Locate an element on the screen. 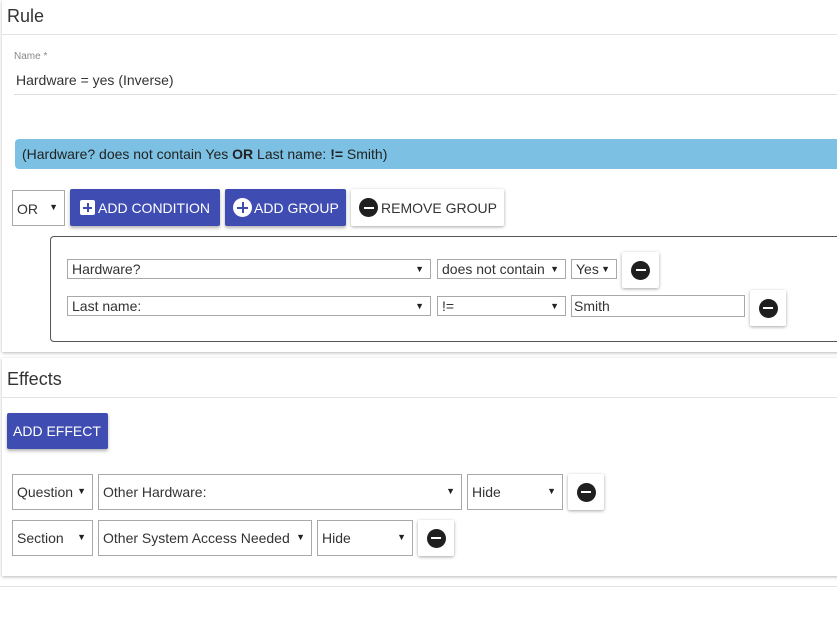 The image size is (837, 627). add-condition-label: ADD CONDITION is located at coordinates (154, 207).